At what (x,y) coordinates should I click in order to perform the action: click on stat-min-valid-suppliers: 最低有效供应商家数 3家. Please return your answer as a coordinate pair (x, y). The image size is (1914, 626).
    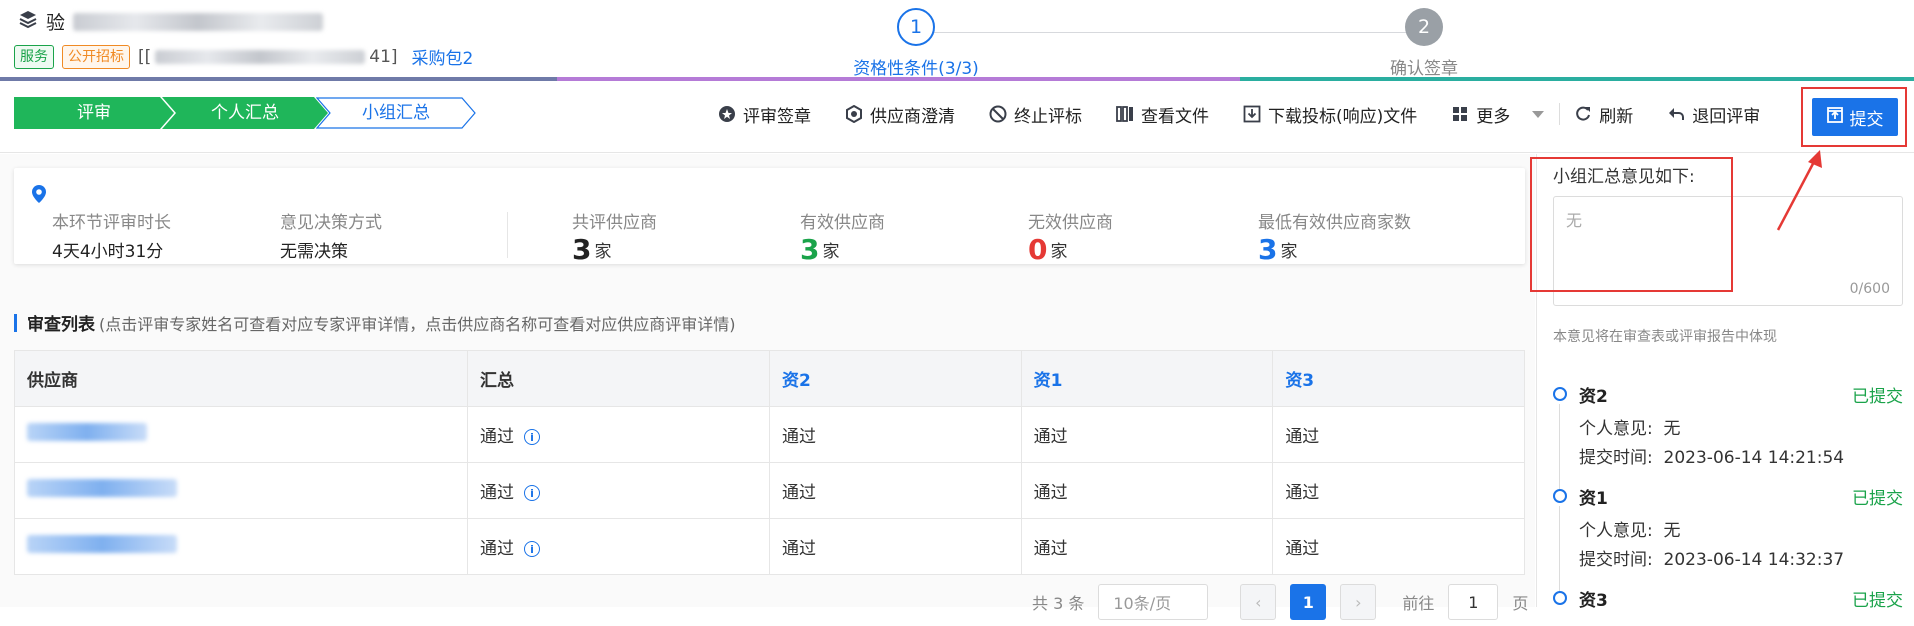
    Looking at the image, I should click on (1334, 239).